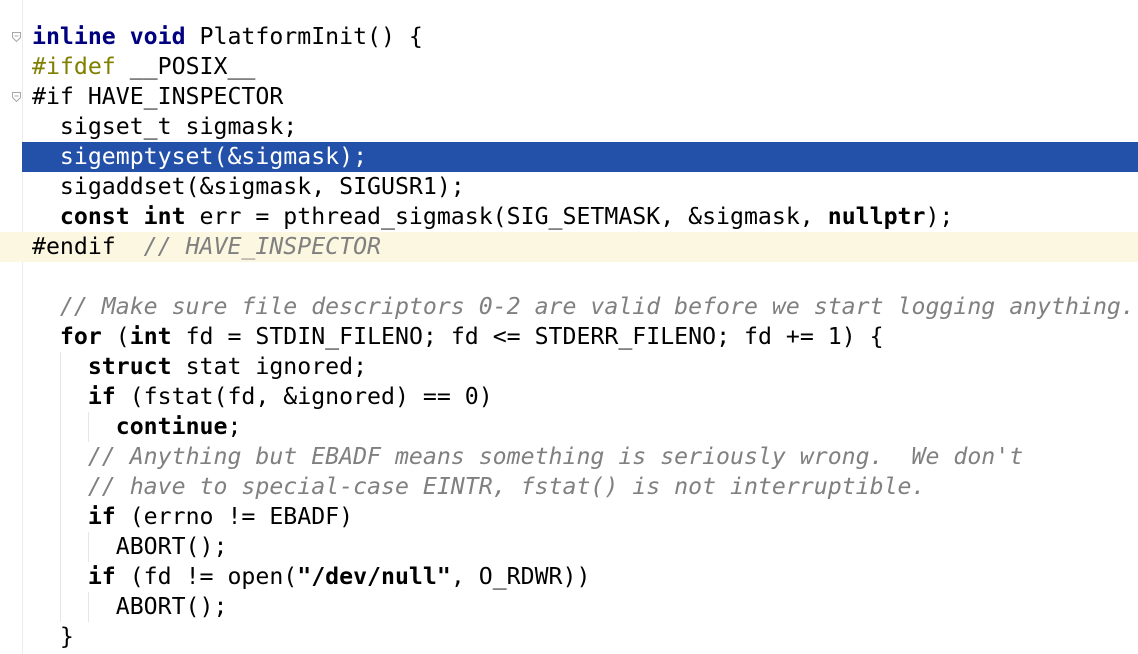 The height and width of the screenshot is (654, 1138). Describe the element at coordinates (53, 636) in the screenshot. I see `code-token: }` at that location.